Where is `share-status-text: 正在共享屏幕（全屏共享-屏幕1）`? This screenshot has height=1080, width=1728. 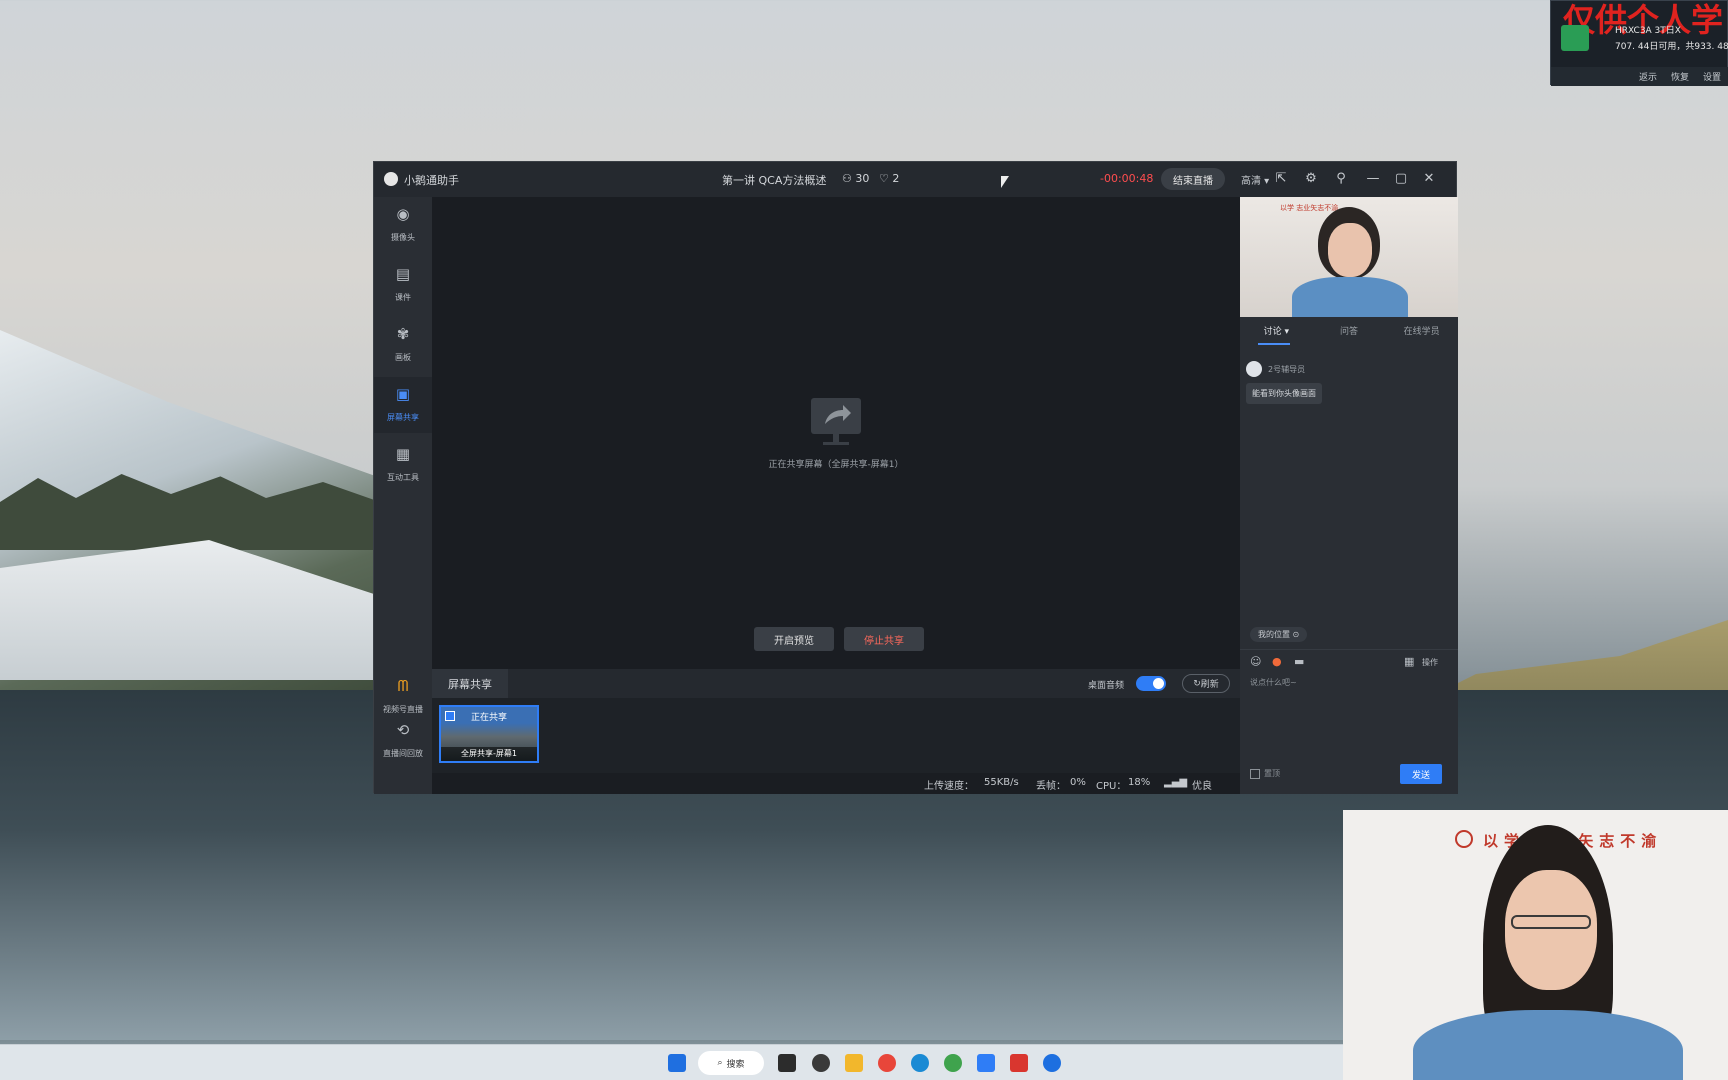
share-status-text: 正在共享屏幕（全屏共享-屏幕1） is located at coordinates (836, 465).